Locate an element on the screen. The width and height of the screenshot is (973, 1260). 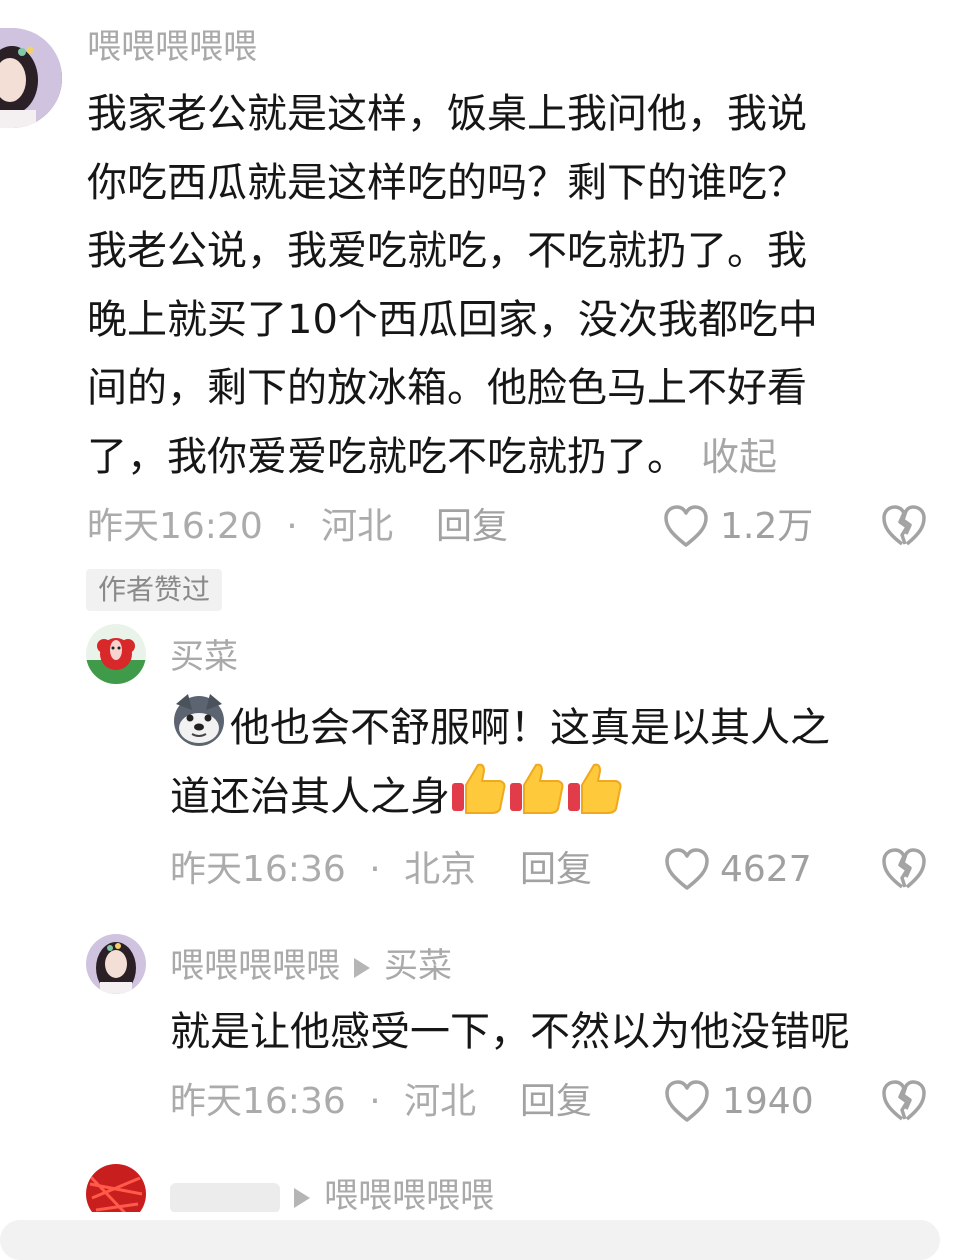
bottom-bar is located at coordinates (486, 1236).